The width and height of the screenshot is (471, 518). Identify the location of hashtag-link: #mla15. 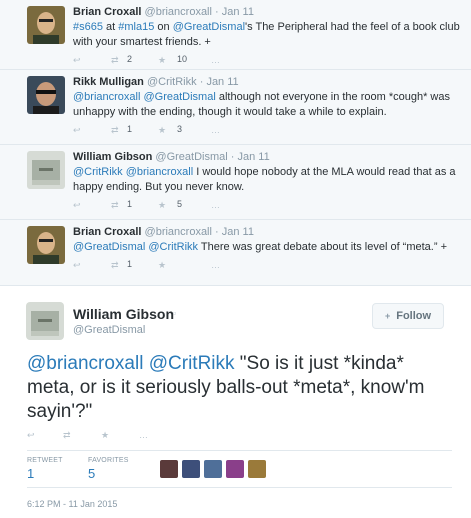
(136, 27).